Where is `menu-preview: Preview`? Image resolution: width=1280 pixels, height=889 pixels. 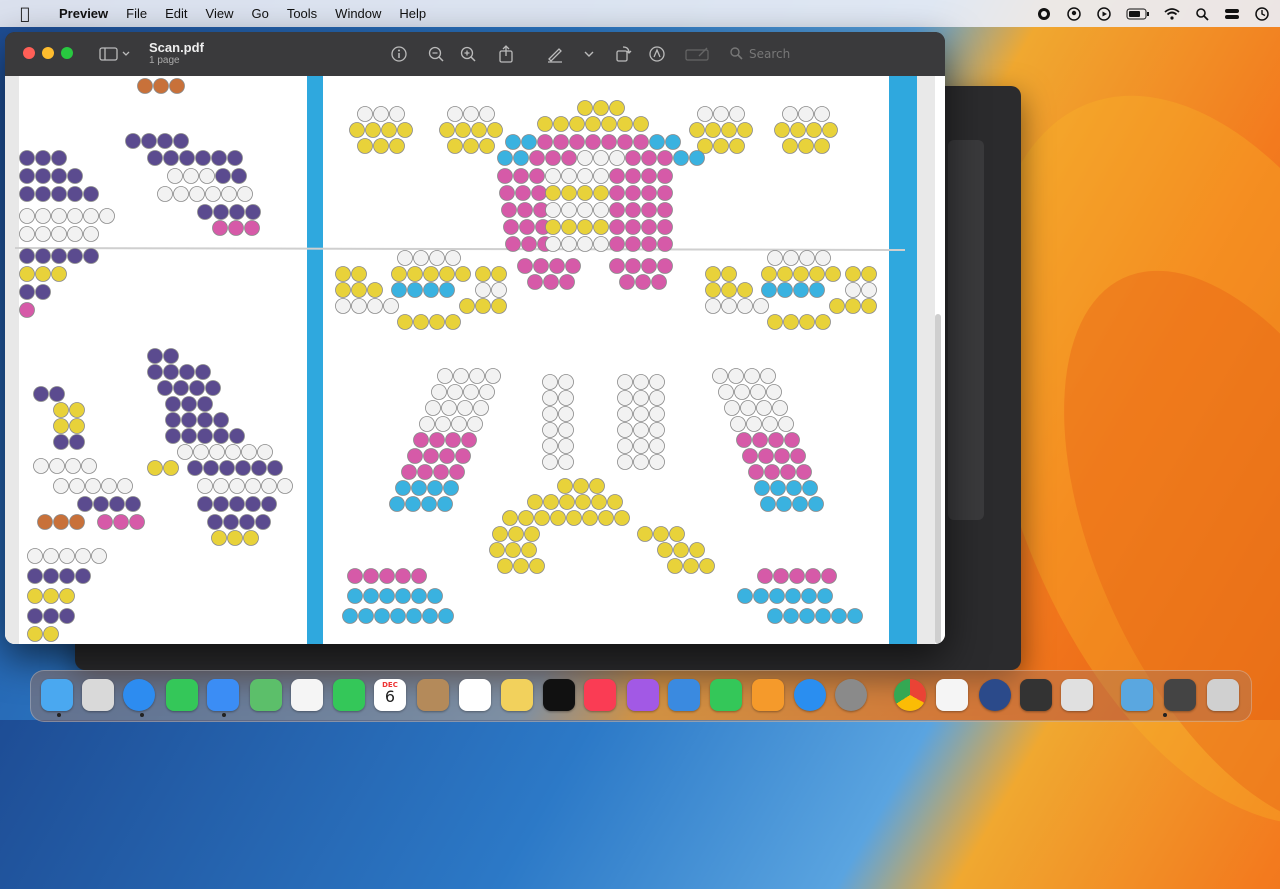 menu-preview: Preview is located at coordinates (83, 13).